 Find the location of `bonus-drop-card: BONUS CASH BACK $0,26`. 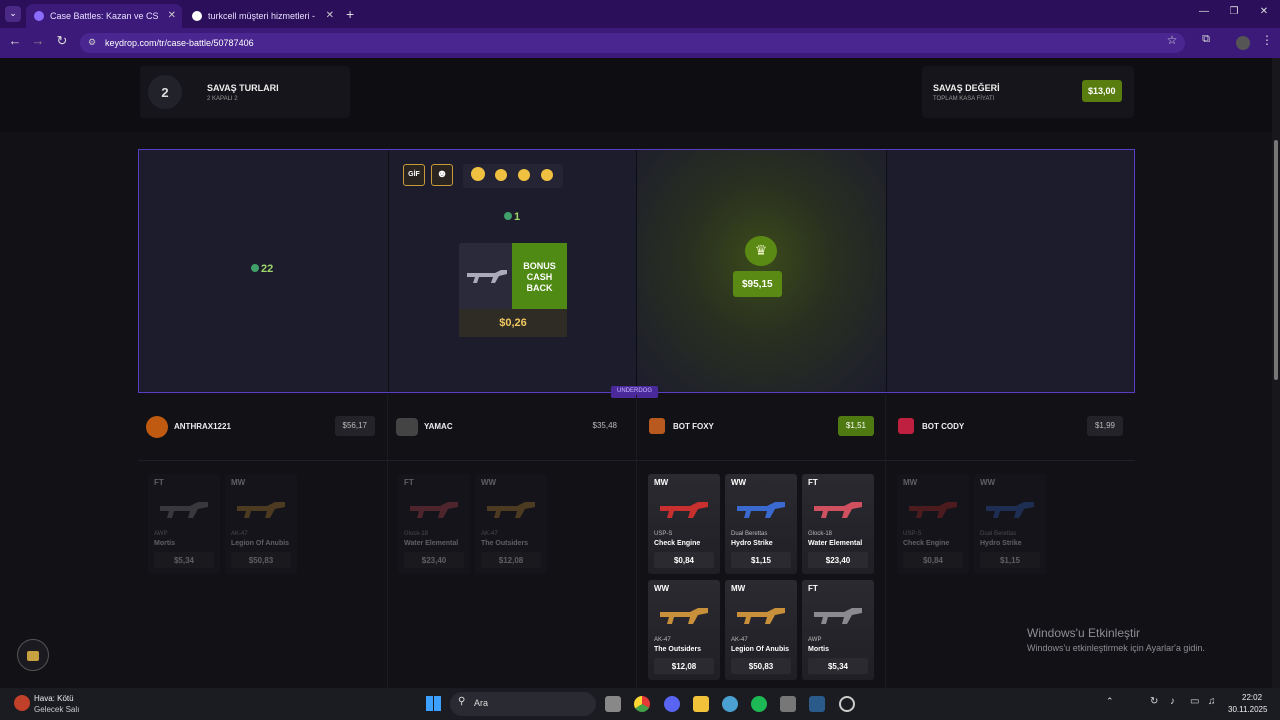

bonus-drop-card: BONUS CASH BACK $0,26 is located at coordinates (513, 290).